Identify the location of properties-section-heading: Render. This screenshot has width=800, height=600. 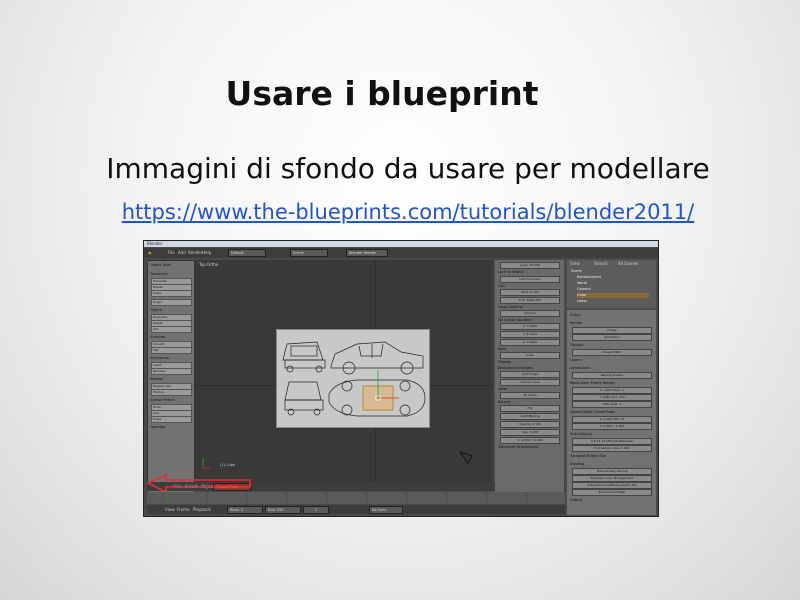
(576, 323).